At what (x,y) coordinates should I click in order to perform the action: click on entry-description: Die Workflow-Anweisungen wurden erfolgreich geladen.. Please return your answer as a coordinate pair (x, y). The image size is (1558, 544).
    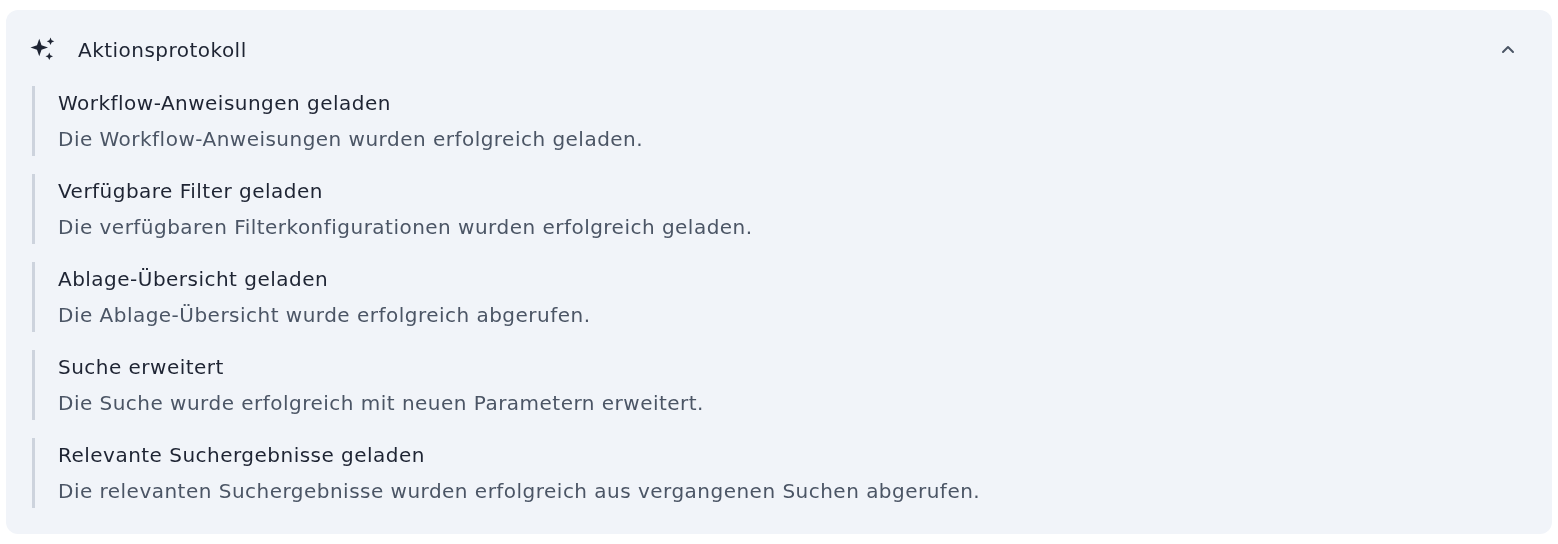
    Looking at the image, I should click on (351, 139).